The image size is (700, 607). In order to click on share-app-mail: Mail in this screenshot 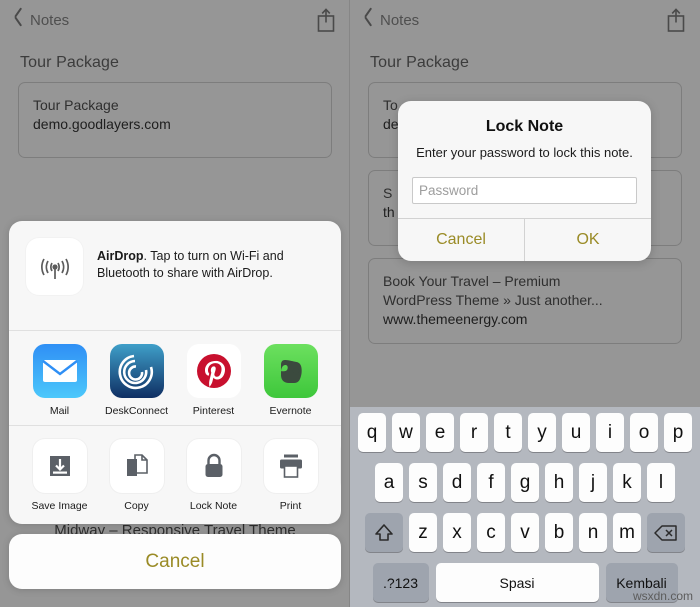, I will do `click(59, 380)`.